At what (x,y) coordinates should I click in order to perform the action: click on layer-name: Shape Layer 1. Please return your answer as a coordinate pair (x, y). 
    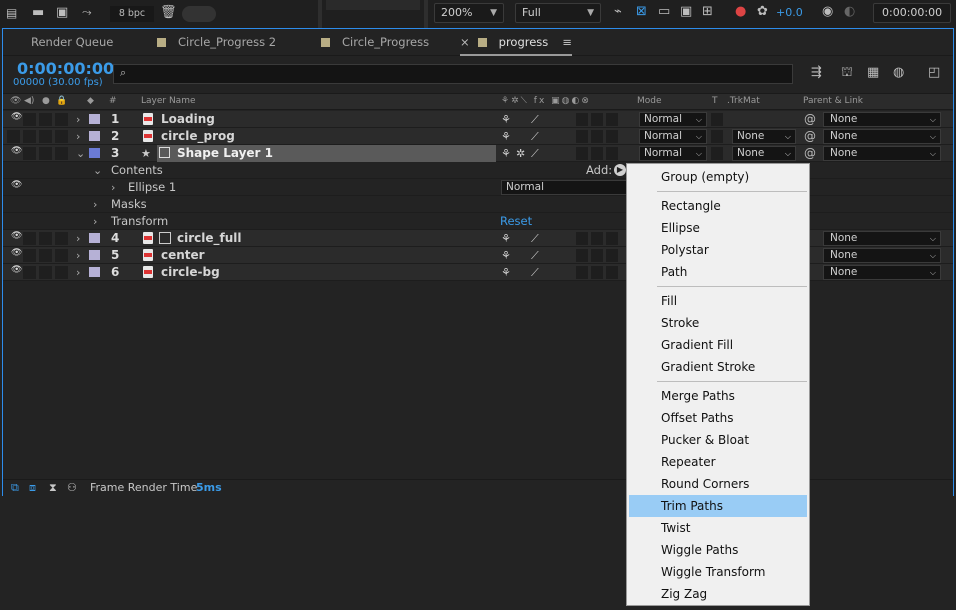
    Looking at the image, I should click on (225, 153).